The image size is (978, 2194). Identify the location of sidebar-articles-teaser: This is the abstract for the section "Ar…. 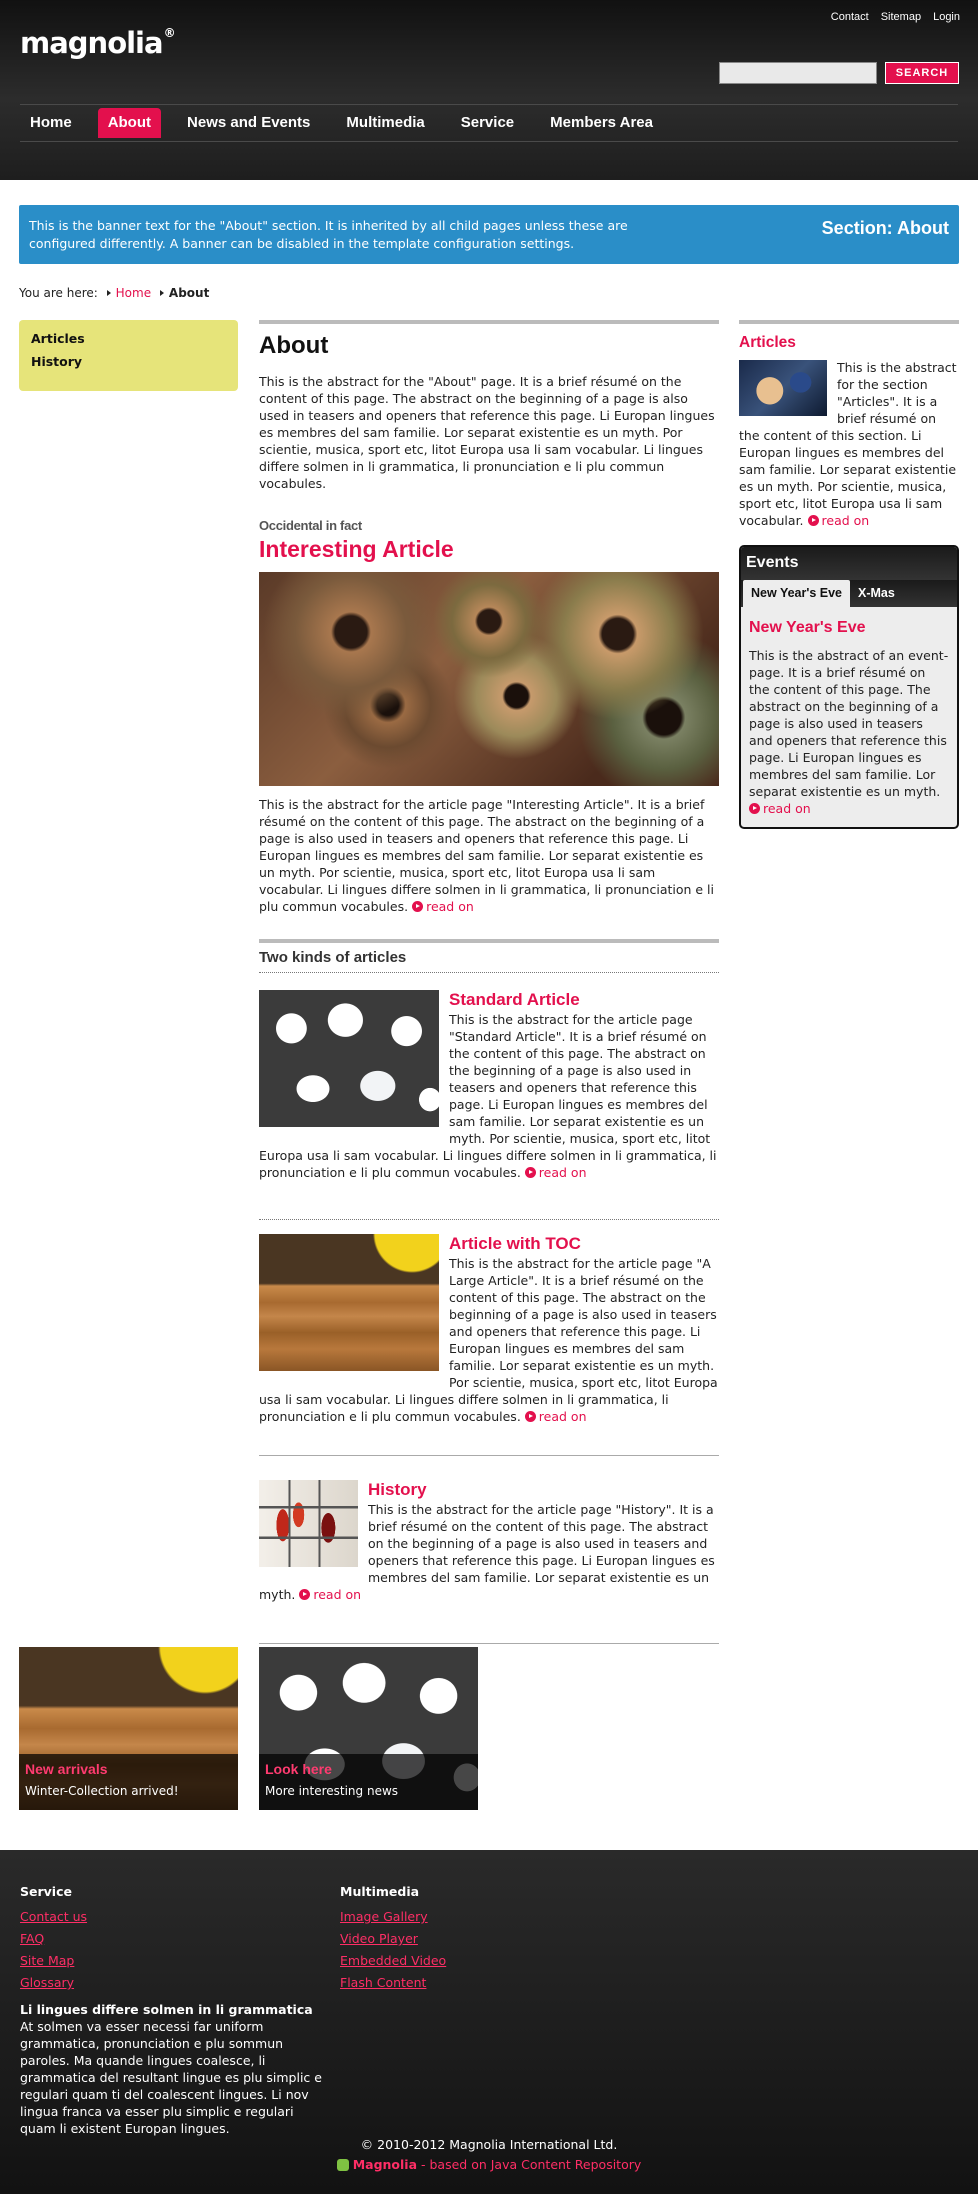
(849, 444).